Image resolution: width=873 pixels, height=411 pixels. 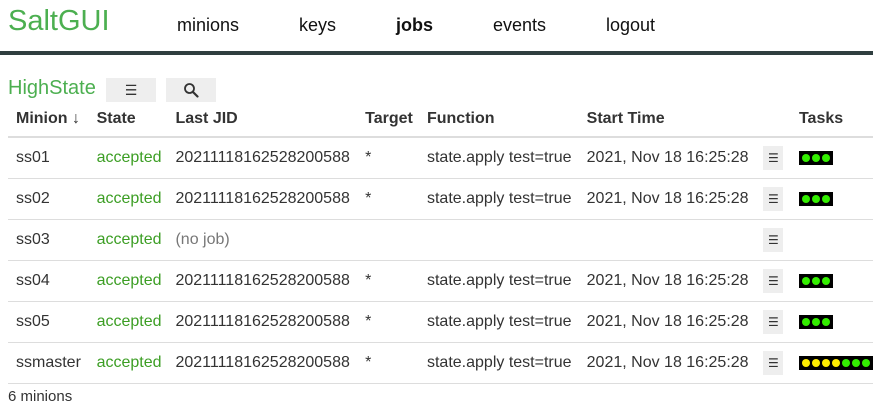 What do you see at coordinates (48, 281) in the screenshot?
I see `minion-cell: ss04` at bounding box center [48, 281].